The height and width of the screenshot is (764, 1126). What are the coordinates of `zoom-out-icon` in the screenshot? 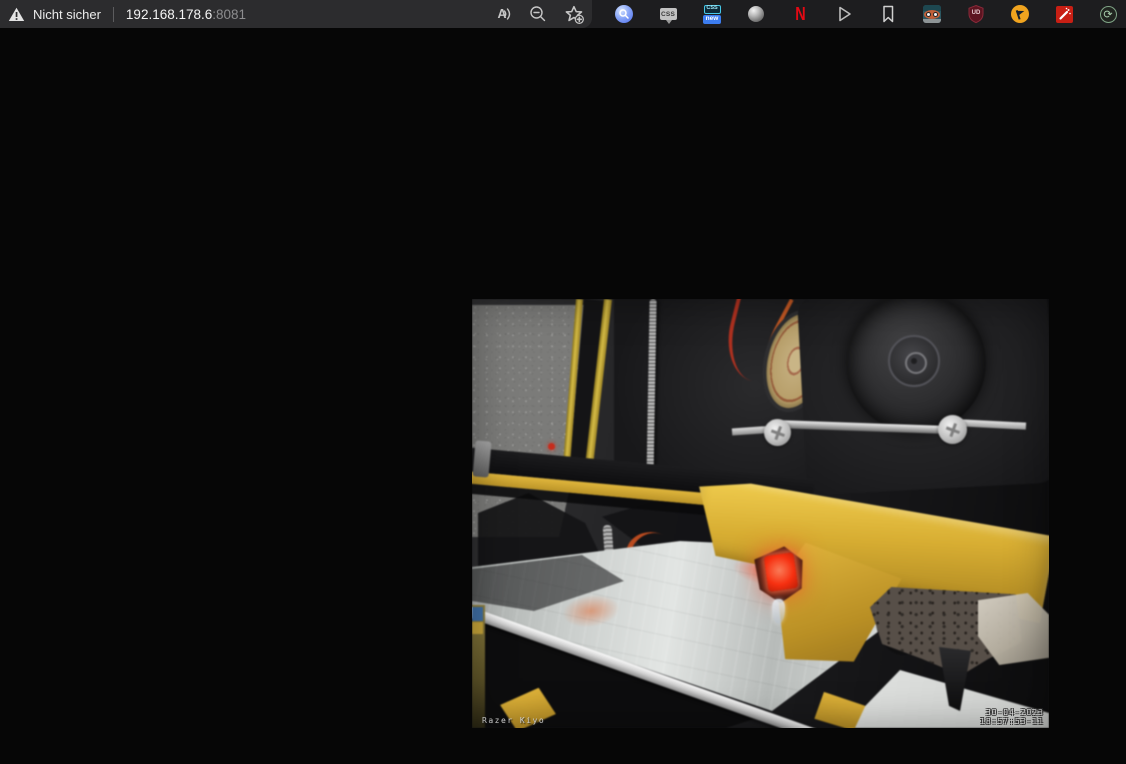 It's located at (538, 14).